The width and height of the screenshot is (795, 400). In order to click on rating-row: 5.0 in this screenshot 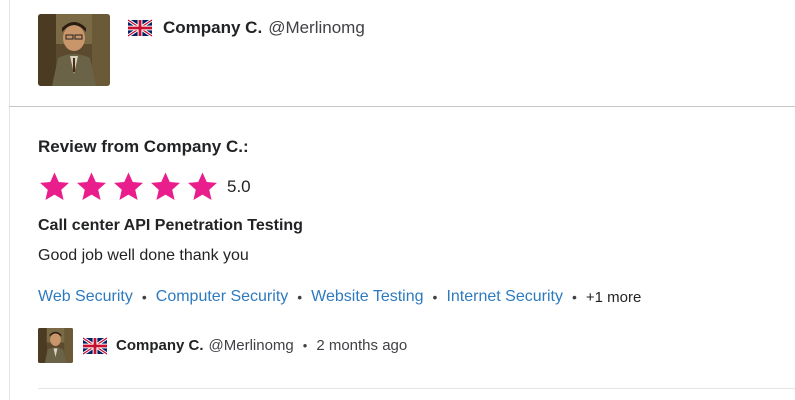, I will do `click(144, 186)`.